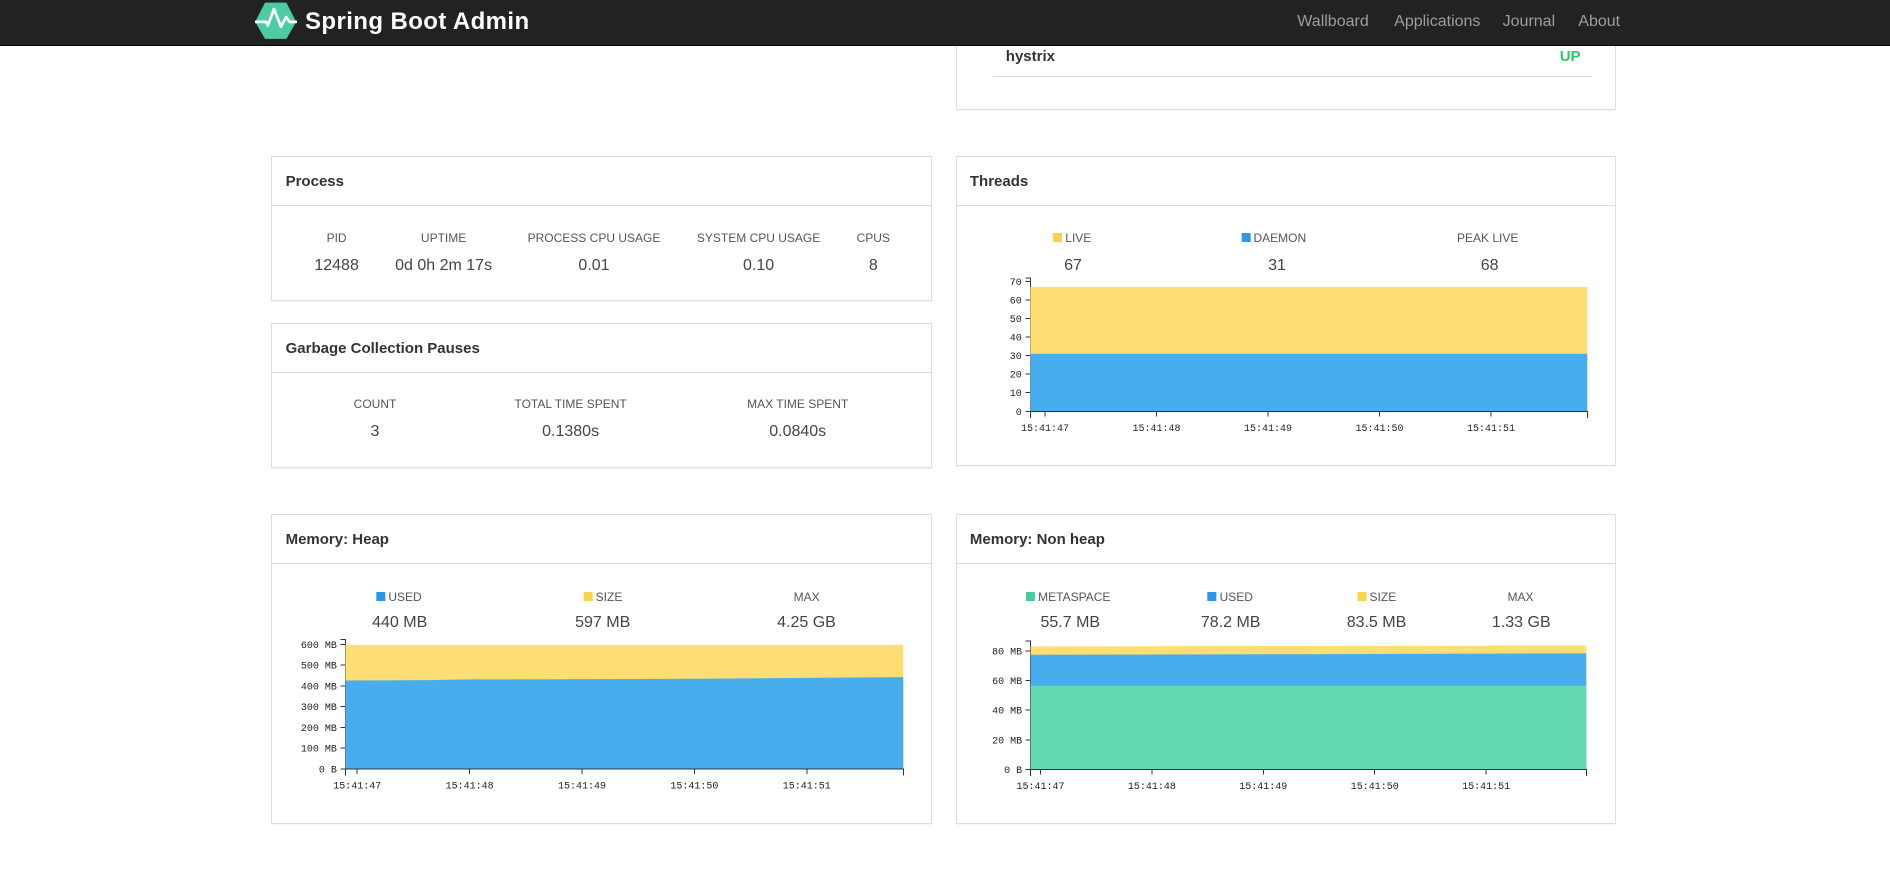 This screenshot has width=1890, height=892. Describe the element at coordinates (1019, 413) in the screenshot. I see `svg-text: 0` at that location.